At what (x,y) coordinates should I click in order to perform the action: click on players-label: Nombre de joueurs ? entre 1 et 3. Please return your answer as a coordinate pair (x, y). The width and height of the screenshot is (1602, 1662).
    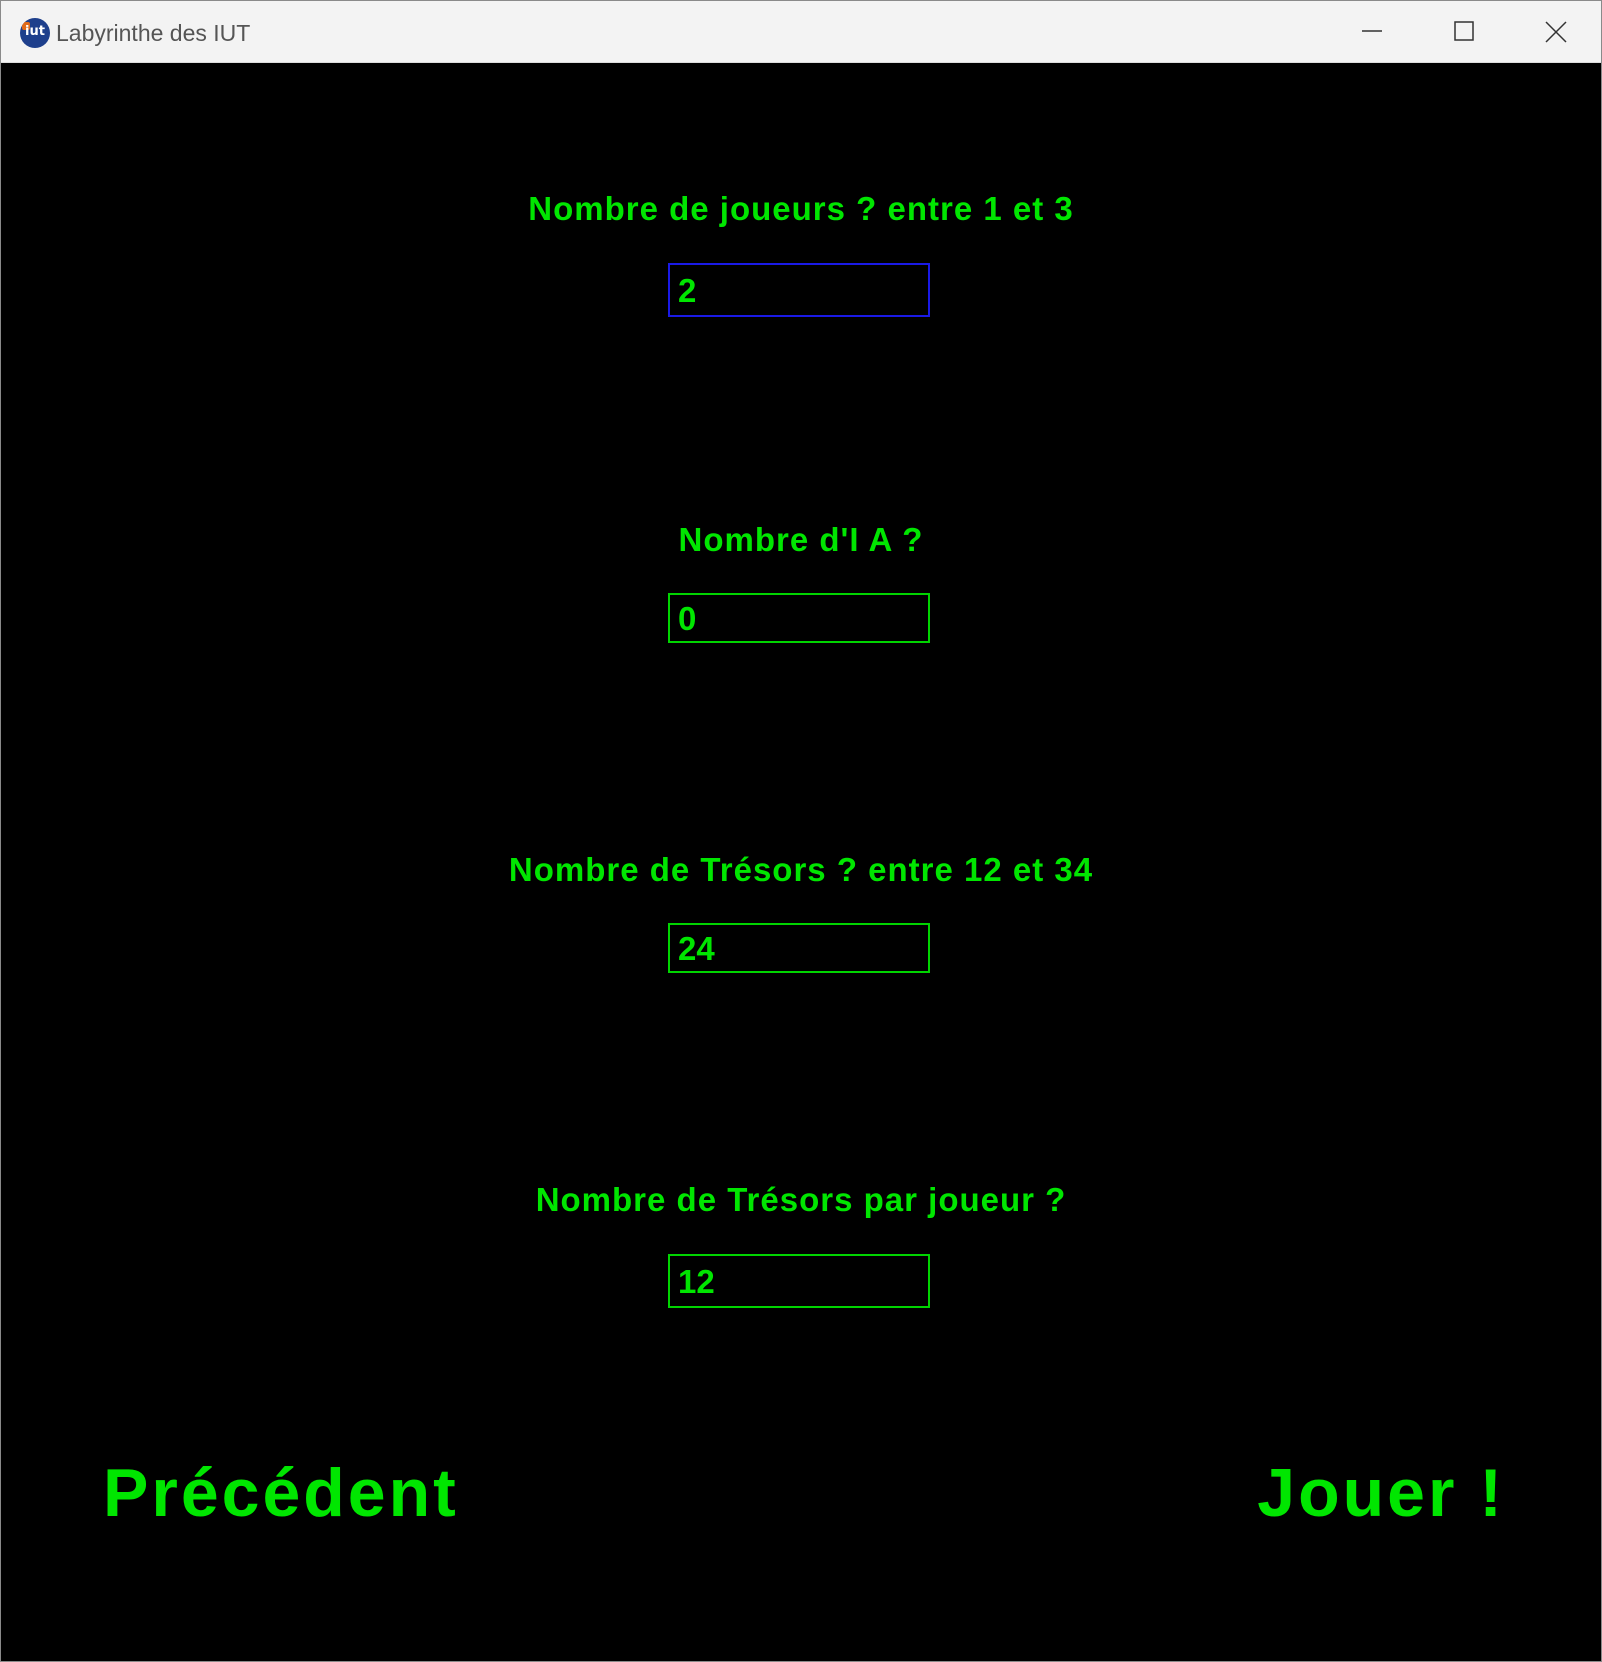
    Looking at the image, I should click on (801, 208).